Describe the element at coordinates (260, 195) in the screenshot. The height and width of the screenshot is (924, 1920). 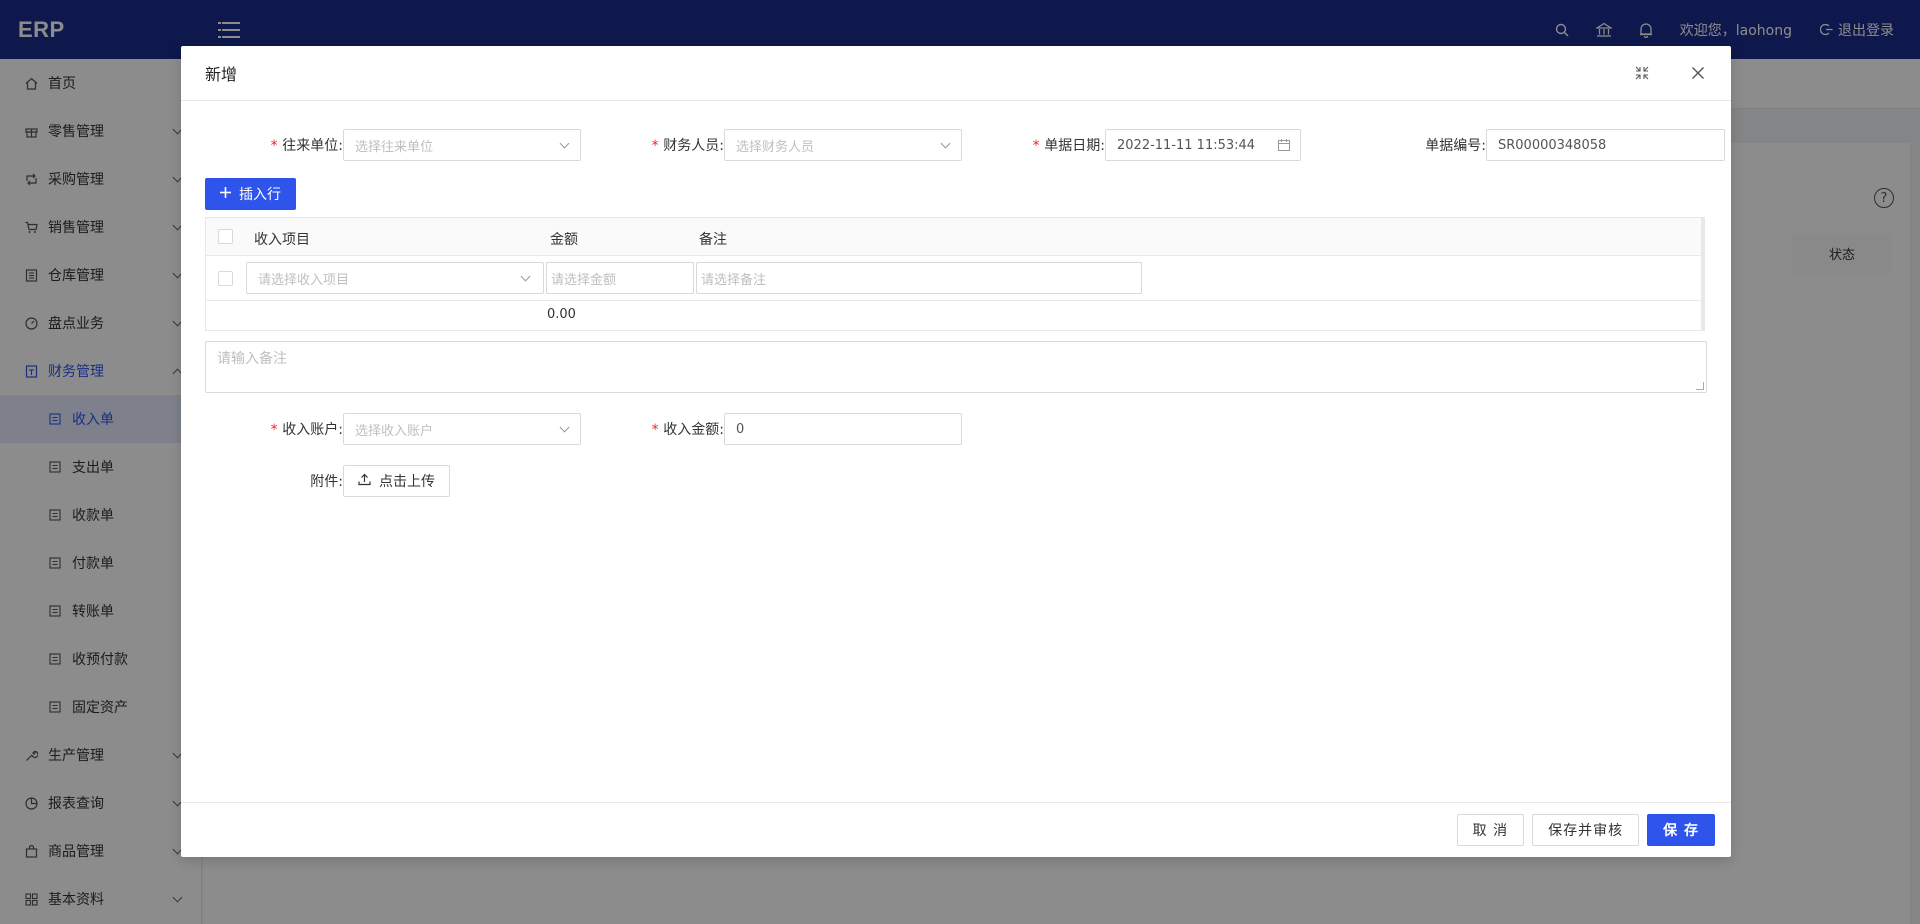
I see `insert-row-label: 插入行` at that location.